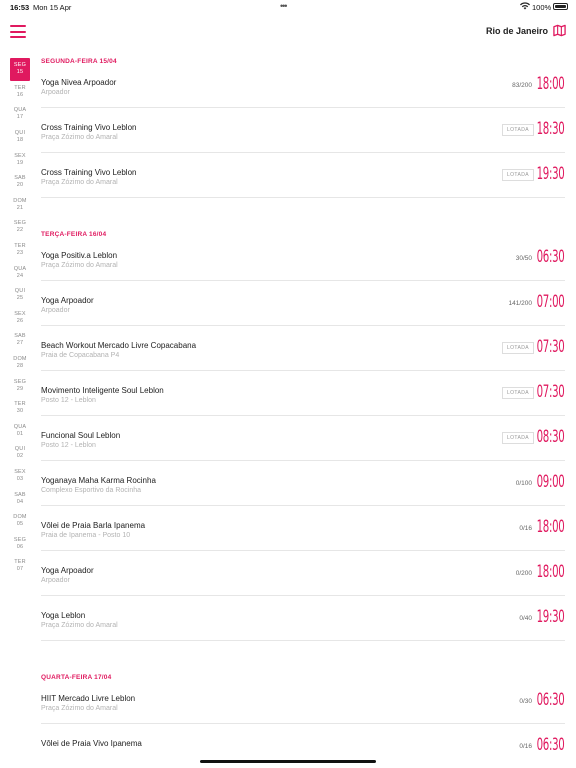 Image resolution: width=576 pixels, height=768 pixels. What do you see at coordinates (550, 572) in the screenshot?
I see `class-time: 18:00` at bounding box center [550, 572].